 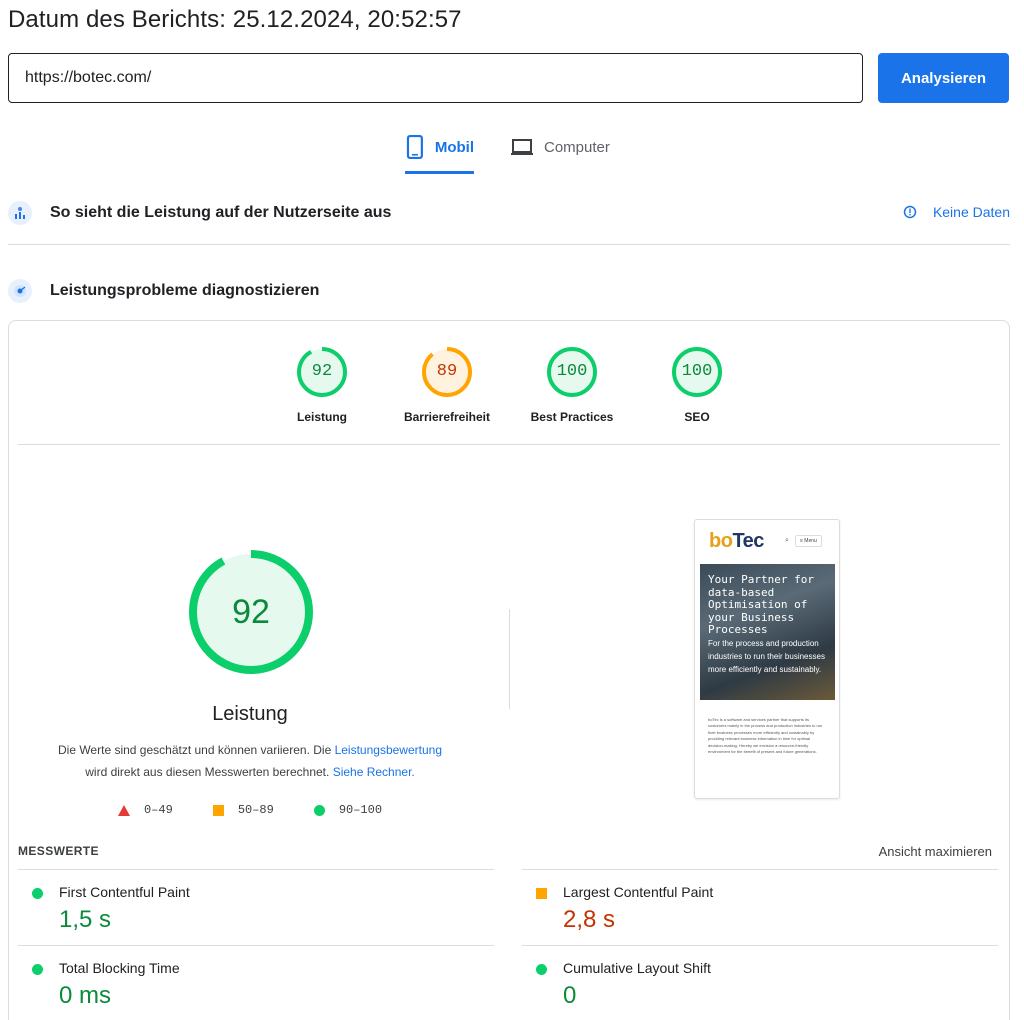 I want to click on performance-gauge: 92, so click(x=251, y=612).